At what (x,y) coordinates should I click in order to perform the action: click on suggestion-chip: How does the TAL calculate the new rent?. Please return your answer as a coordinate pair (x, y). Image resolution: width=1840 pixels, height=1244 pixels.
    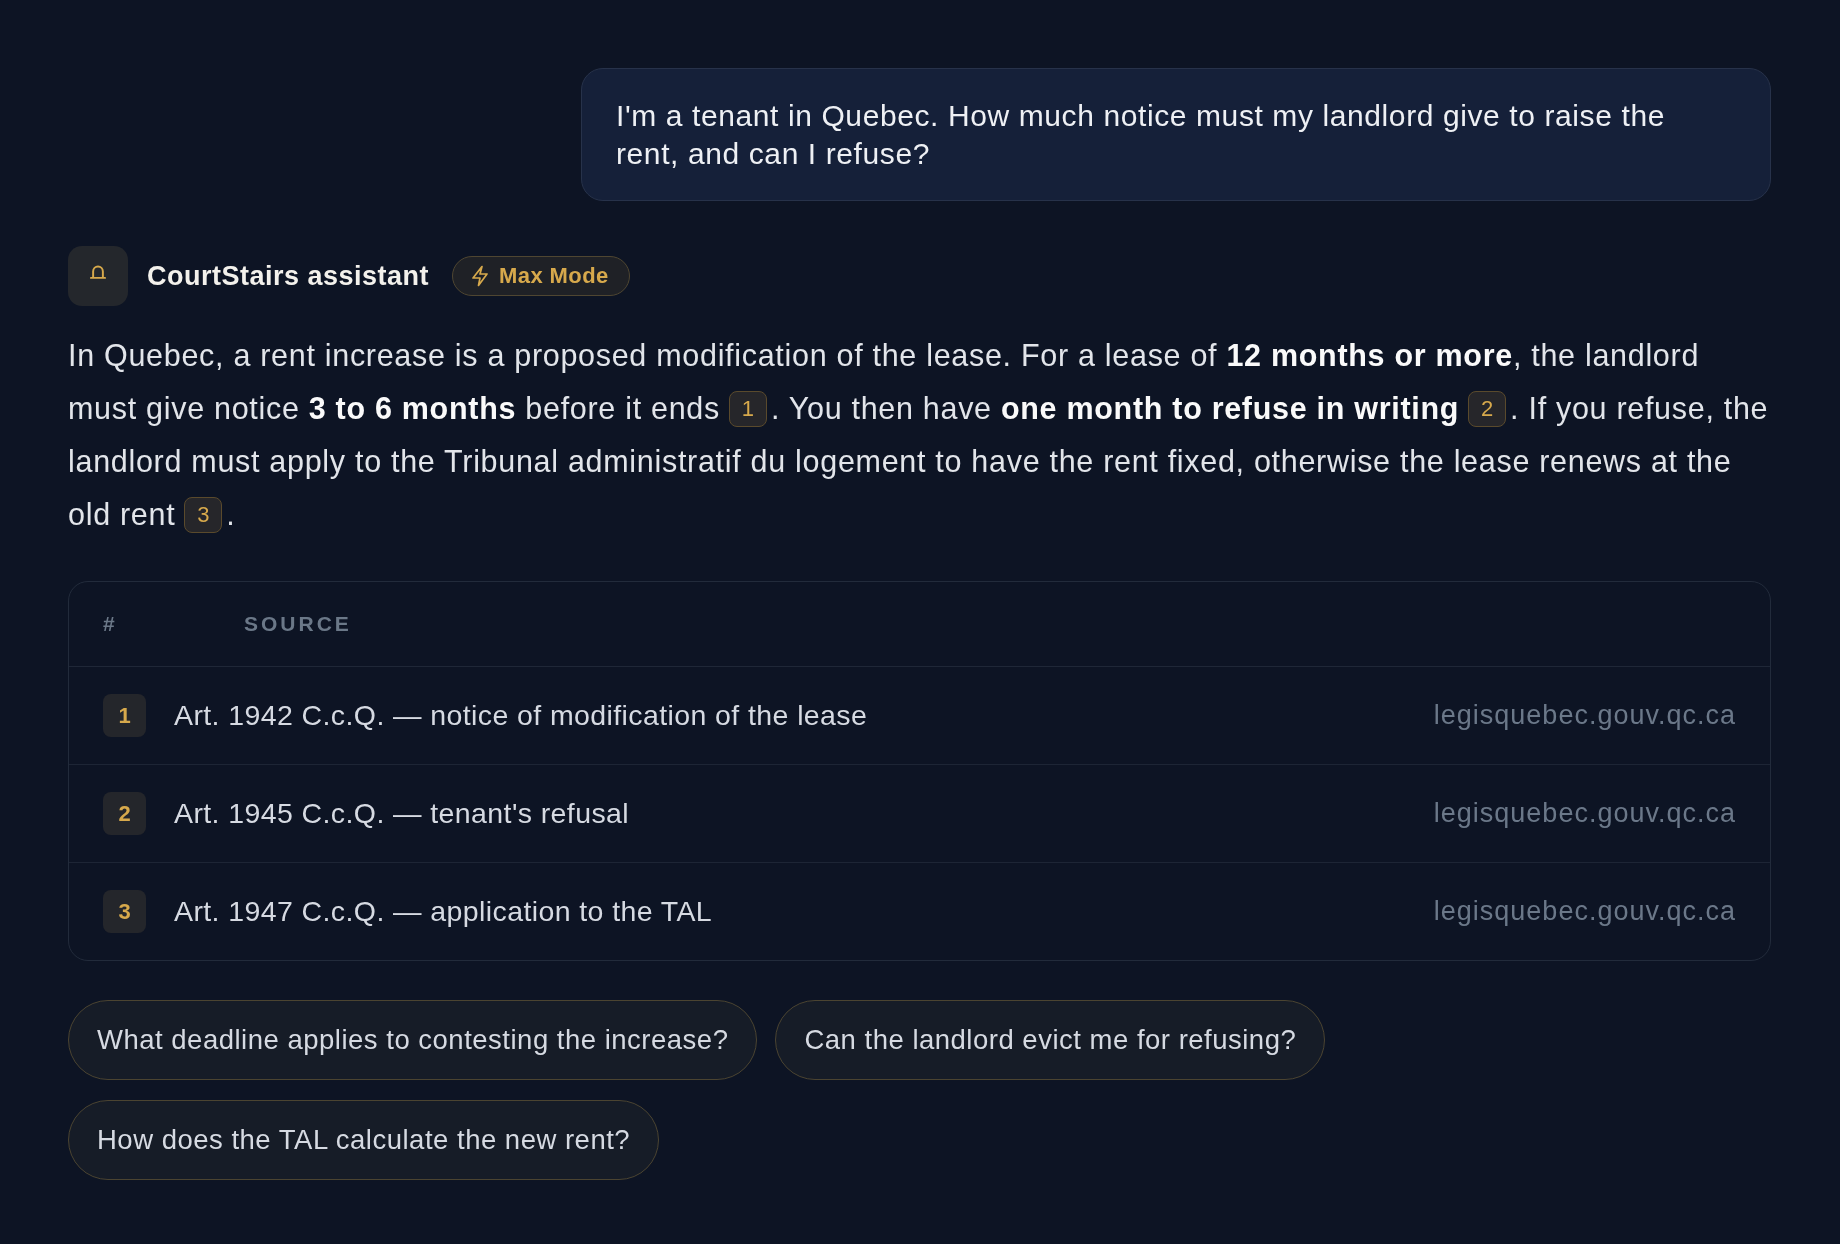
    Looking at the image, I should click on (364, 1140).